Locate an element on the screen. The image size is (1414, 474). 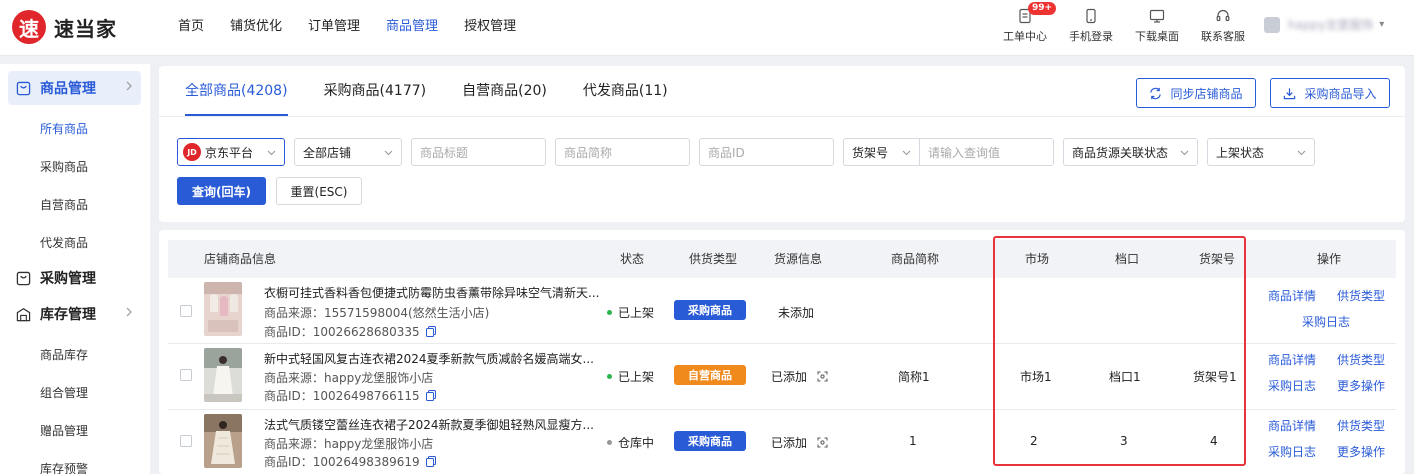
sidebar-group-purchase: 采购管理 is located at coordinates (74, 278).